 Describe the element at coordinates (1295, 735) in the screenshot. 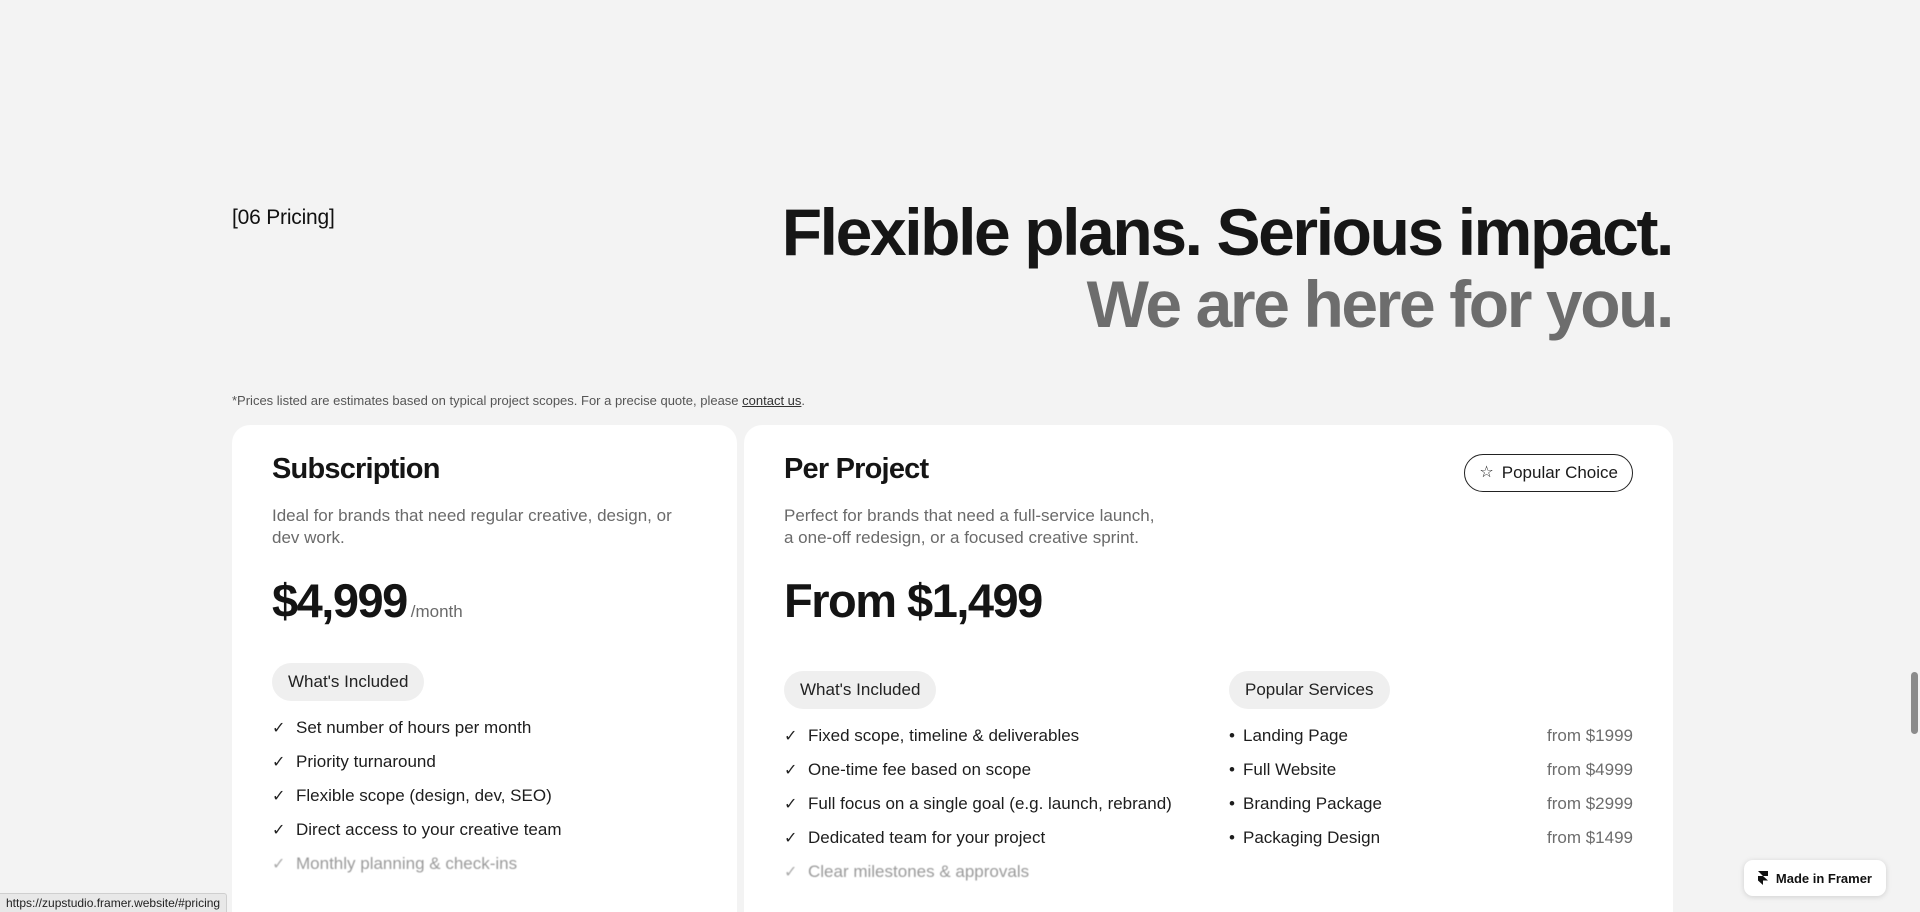

I see `service-name: Landing Page` at that location.